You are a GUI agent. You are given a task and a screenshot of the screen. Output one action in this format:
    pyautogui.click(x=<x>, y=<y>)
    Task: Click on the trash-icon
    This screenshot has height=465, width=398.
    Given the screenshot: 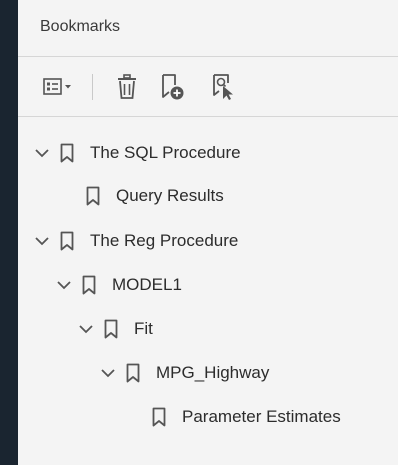 What is the action you would take?
    pyautogui.click(x=127, y=87)
    